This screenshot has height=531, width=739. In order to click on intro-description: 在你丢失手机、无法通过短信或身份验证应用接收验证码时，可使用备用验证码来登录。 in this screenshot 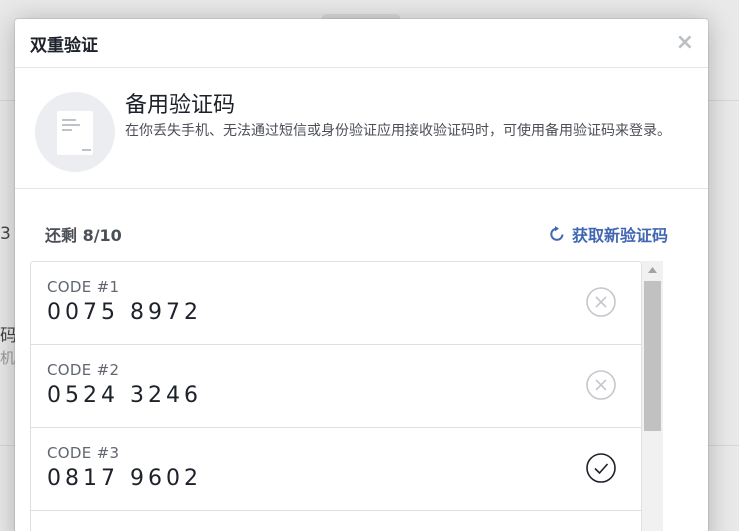, I will do `click(398, 131)`.